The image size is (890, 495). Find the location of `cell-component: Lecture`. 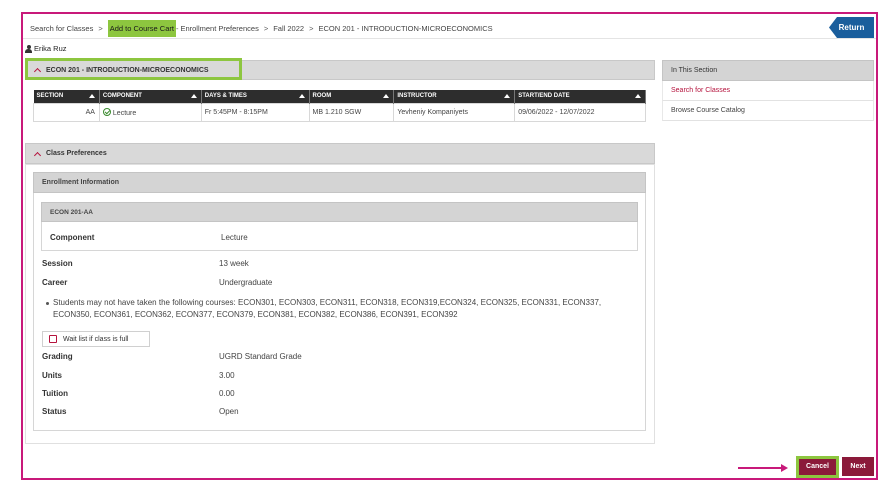

cell-component: Lecture is located at coordinates (150, 112).